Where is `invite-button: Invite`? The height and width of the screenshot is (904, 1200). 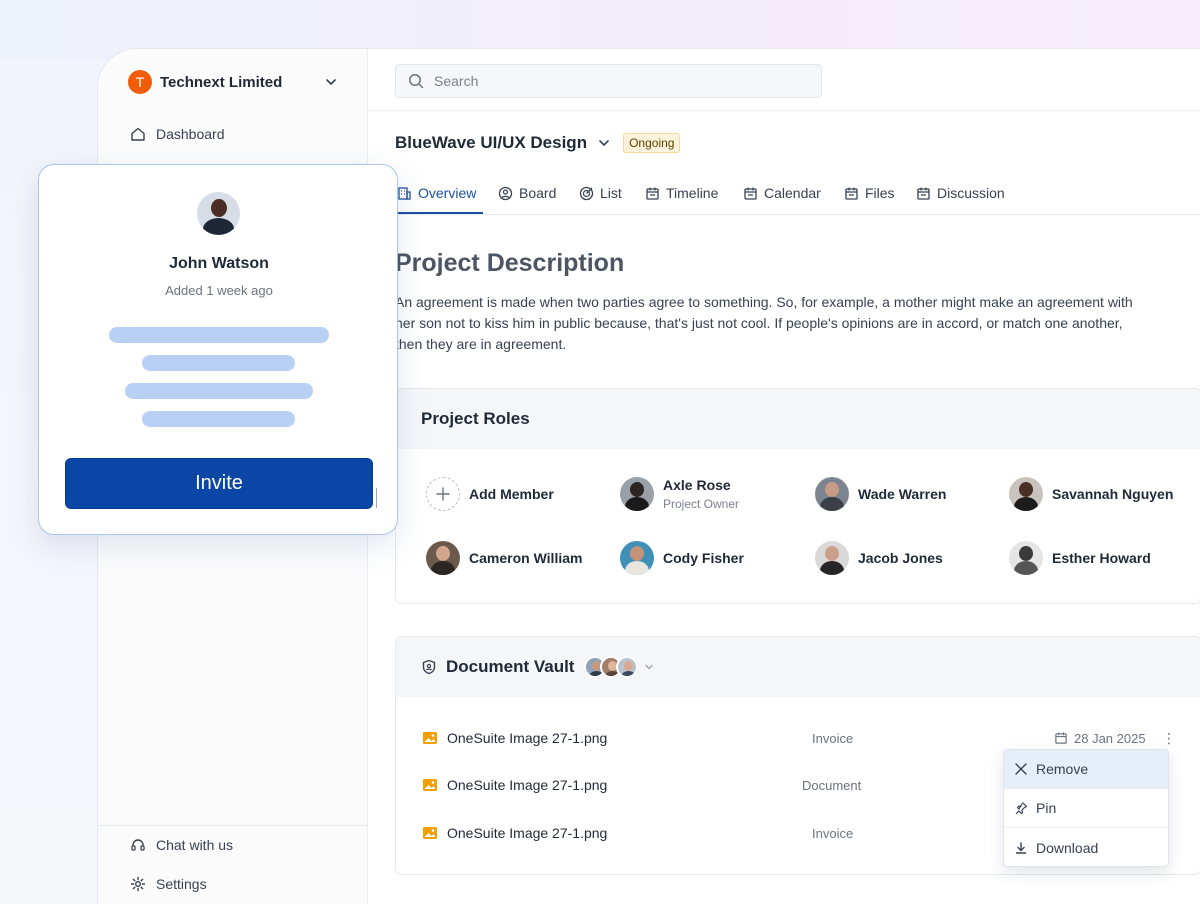
invite-button: Invite is located at coordinates (219, 483).